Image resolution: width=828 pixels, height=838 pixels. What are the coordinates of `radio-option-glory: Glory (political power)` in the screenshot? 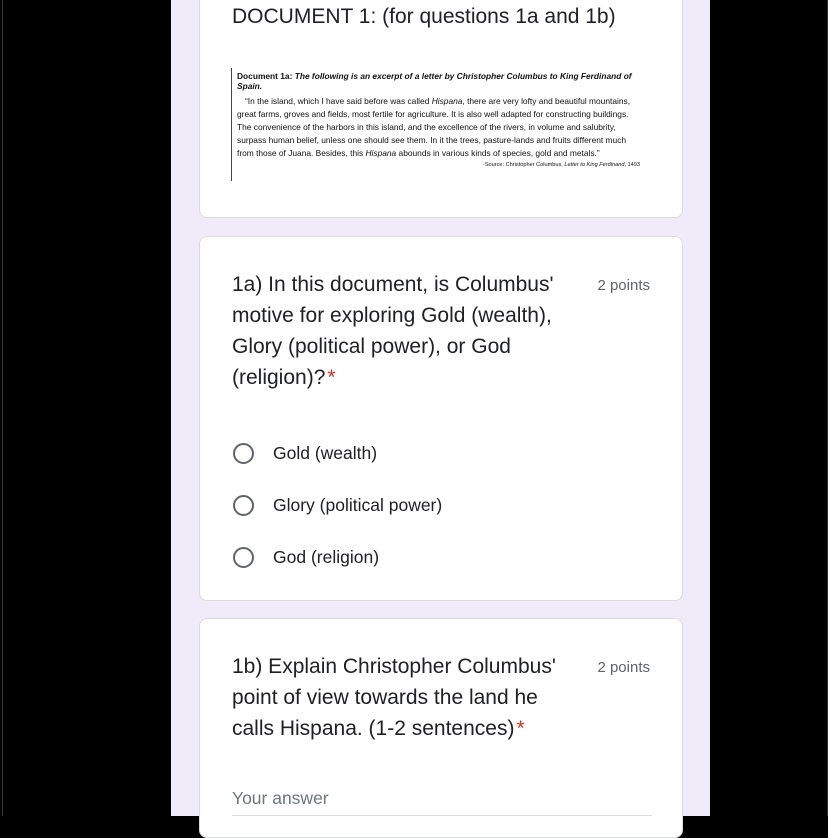 It's located at (337, 505).